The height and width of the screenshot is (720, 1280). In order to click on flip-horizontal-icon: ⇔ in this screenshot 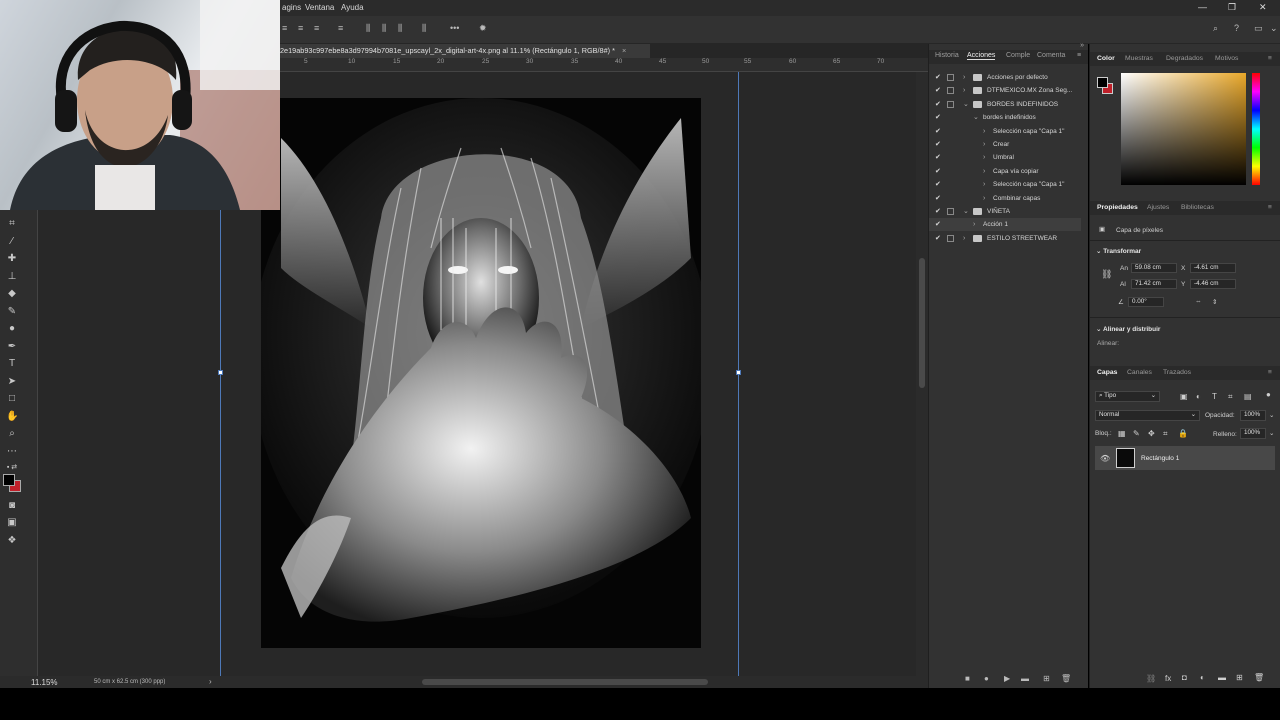, I will do `click(1198, 301)`.